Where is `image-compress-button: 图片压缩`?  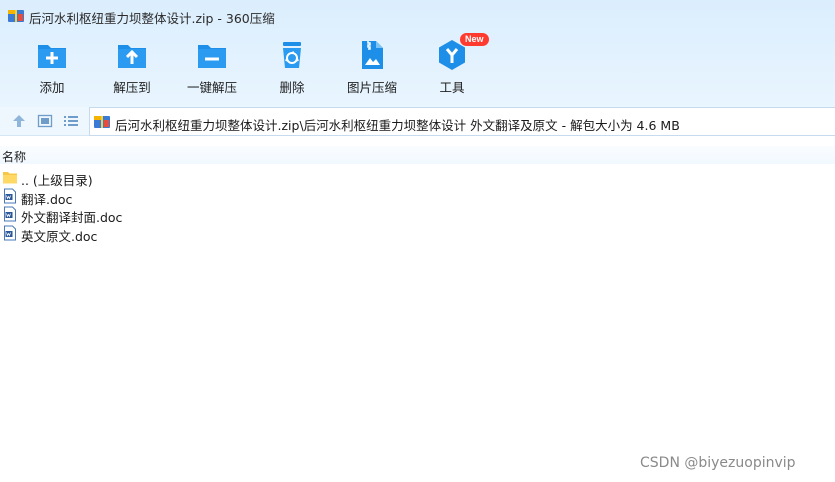 image-compress-button: 图片压缩 is located at coordinates (372, 67).